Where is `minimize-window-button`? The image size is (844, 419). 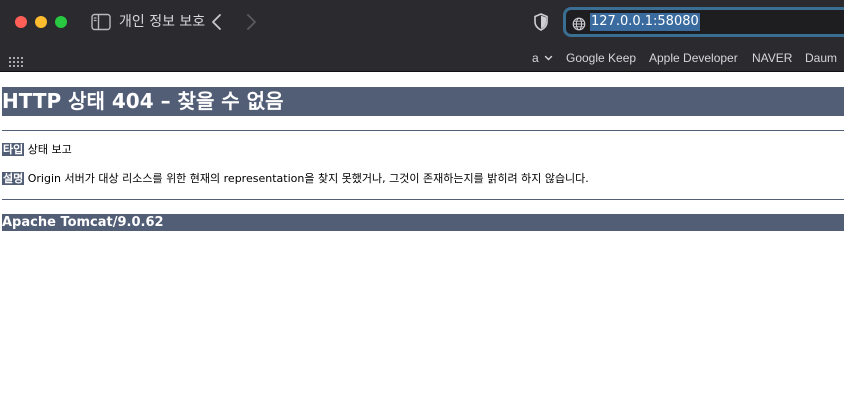 minimize-window-button is located at coordinates (41, 22).